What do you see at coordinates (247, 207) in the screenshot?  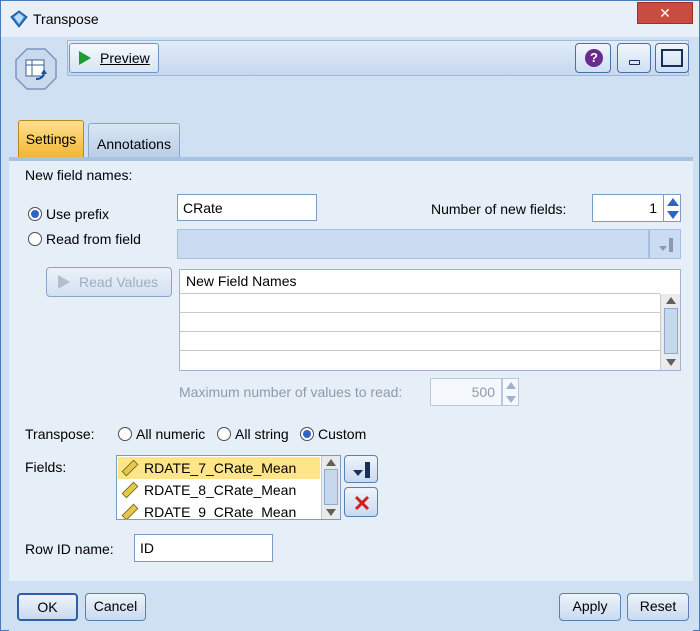 I see `prefix-input: CRate` at bounding box center [247, 207].